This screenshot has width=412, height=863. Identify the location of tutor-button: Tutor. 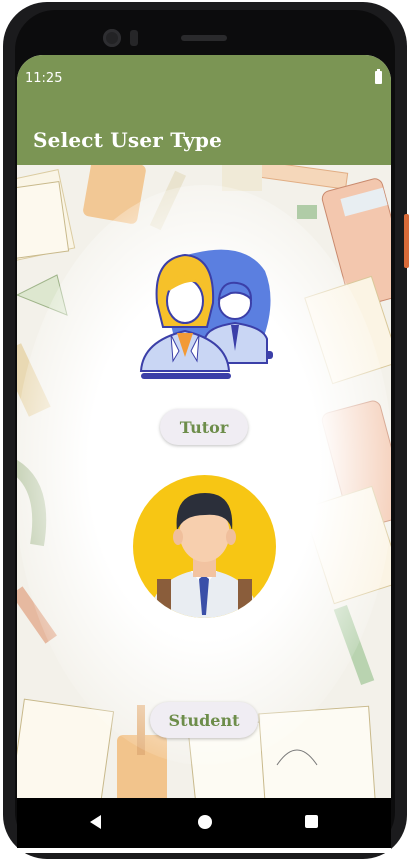
(204, 427).